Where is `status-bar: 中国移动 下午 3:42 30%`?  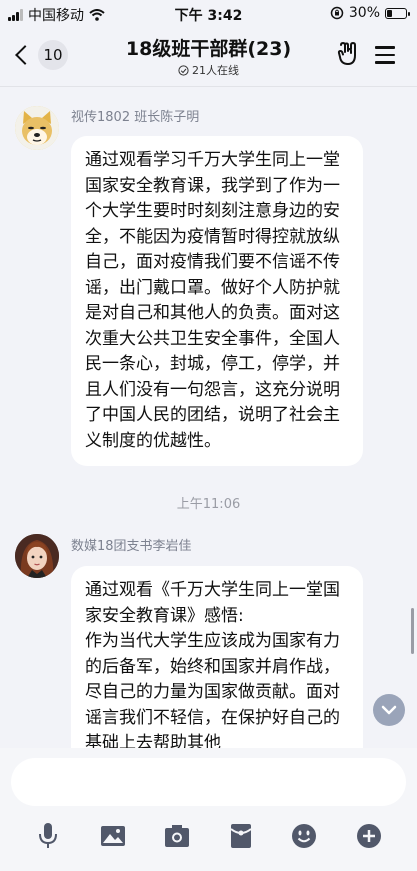 status-bar: 中国移动 下午 3:42 30% is located at coordinates (208, 14).